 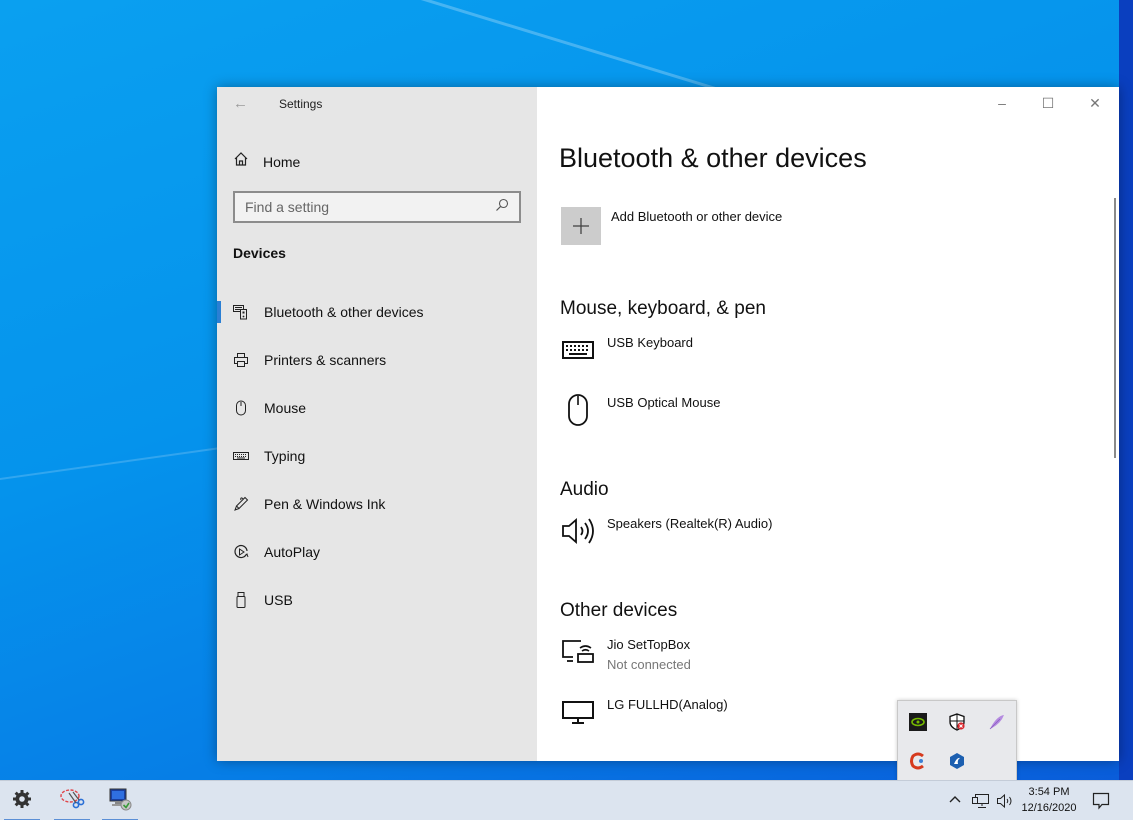 What do you see at coordinates (285, 408) in the screenshot?
I see `sidebar-item-label: Mouse` at bounding box center [285, 408].